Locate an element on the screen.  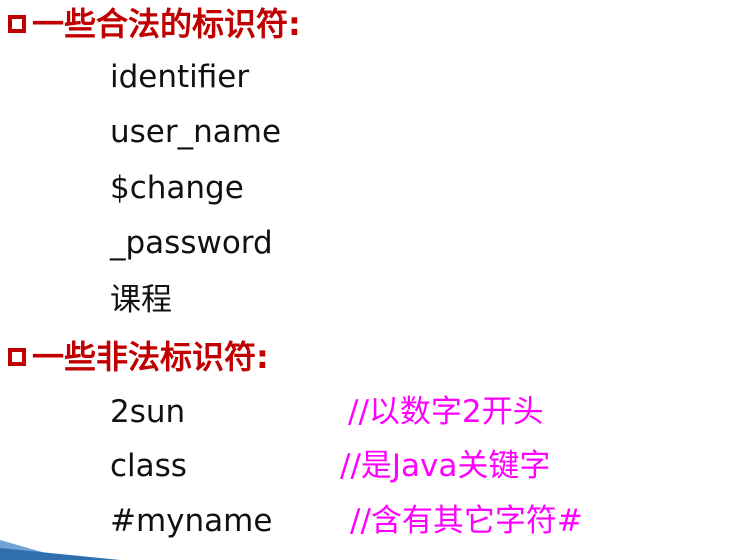
illegal-heading: 一些非法标识符: is located at coordinates (138, 357).